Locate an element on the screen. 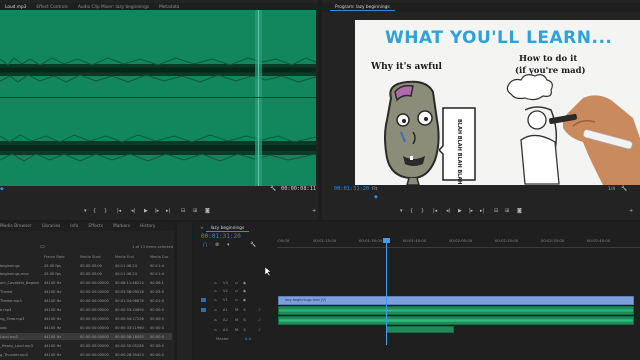 Image resolution: width=640 pixels, height=360 pixels. extract-icon: ⊞ is located at coordinates (507, 211).